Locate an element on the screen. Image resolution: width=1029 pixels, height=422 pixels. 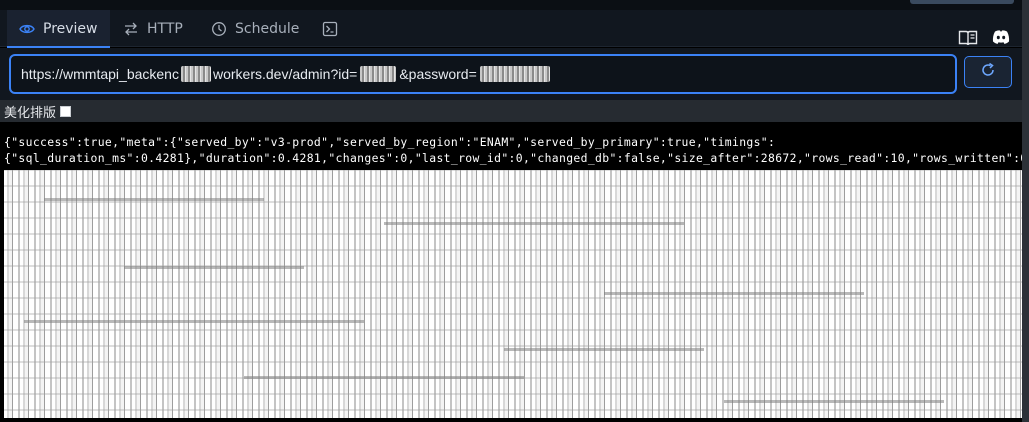
url-part-2: workers.dev/admin?id= is located at coordinates (285, 74).